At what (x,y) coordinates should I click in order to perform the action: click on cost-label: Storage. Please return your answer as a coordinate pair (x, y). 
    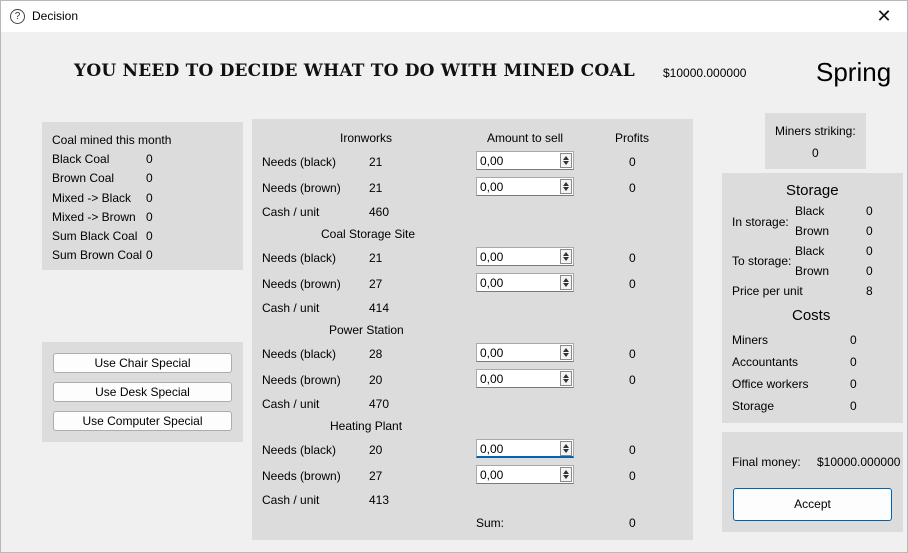
    Looking at the image, I should click on (753, 406).